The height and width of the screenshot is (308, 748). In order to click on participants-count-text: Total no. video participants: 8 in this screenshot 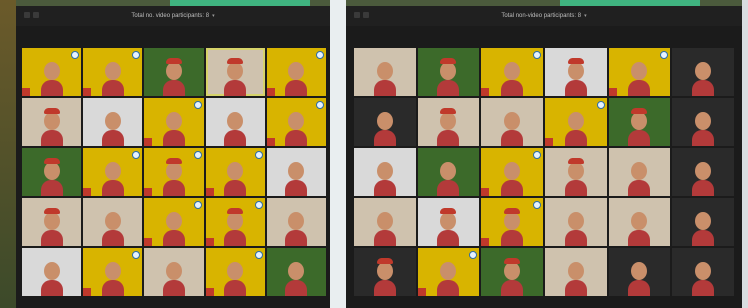, I will do `click(170, 16)`.